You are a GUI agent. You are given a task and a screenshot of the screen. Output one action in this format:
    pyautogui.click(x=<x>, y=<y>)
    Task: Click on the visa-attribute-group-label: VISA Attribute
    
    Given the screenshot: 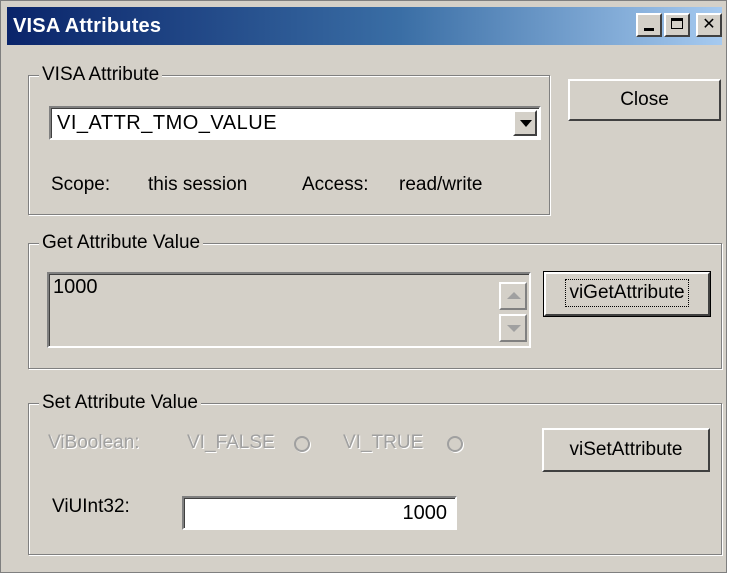 What is the action you would take?
    pyautogui.click(x=101, y=75)
    